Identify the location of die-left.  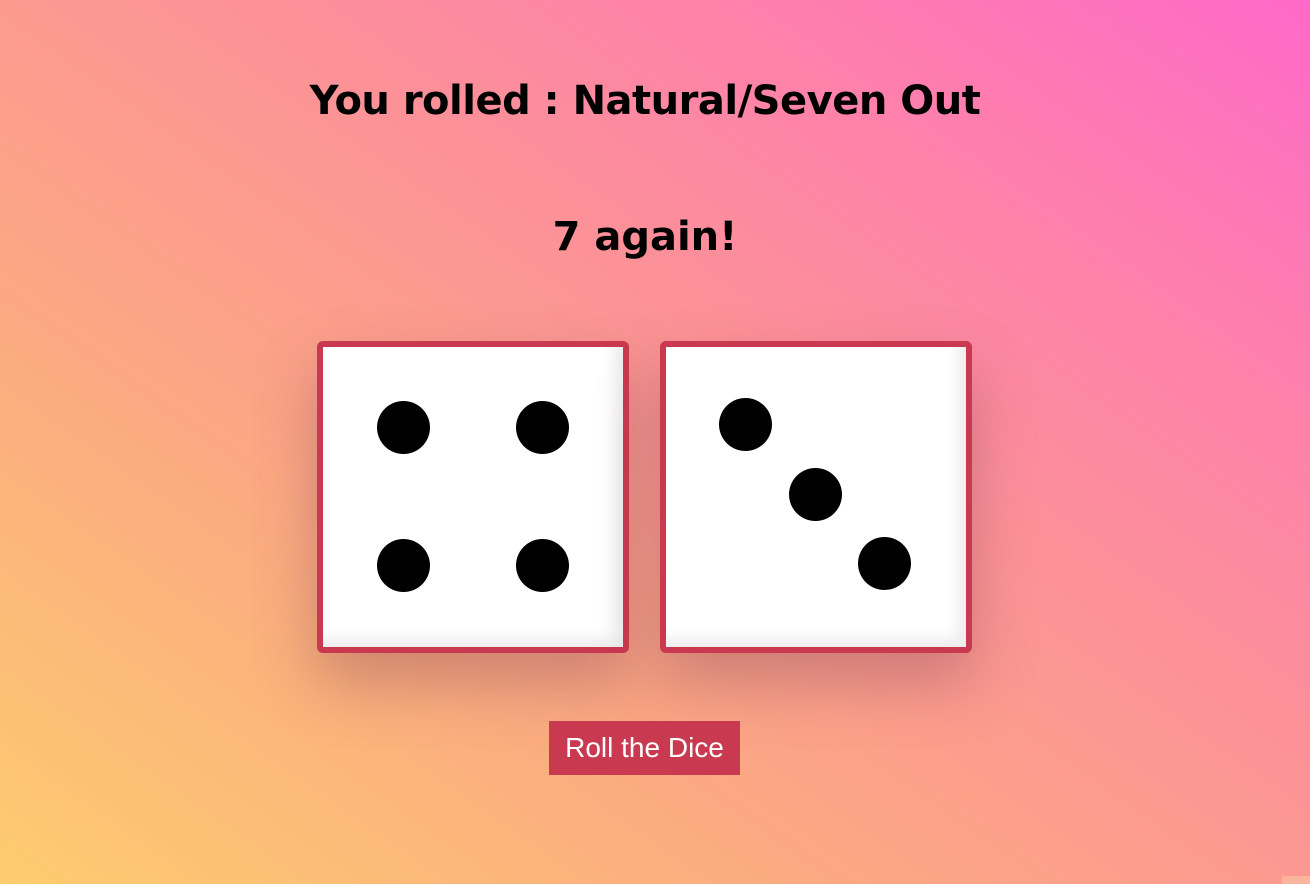
(473, 497).